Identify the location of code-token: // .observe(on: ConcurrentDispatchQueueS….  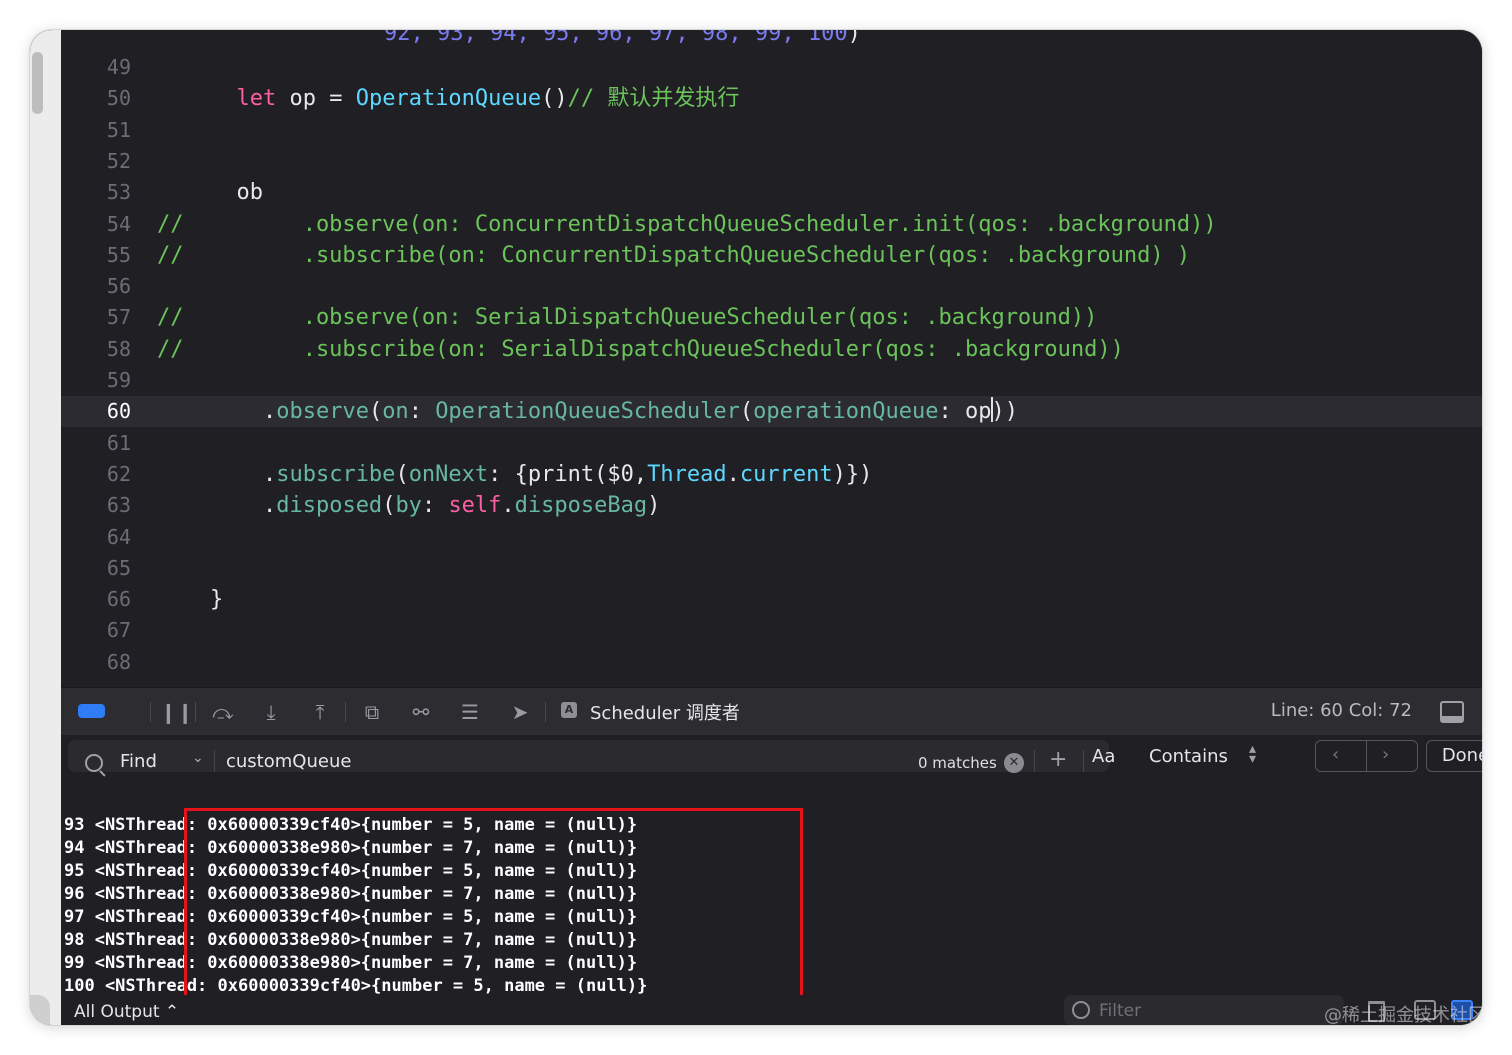
(687, 224).